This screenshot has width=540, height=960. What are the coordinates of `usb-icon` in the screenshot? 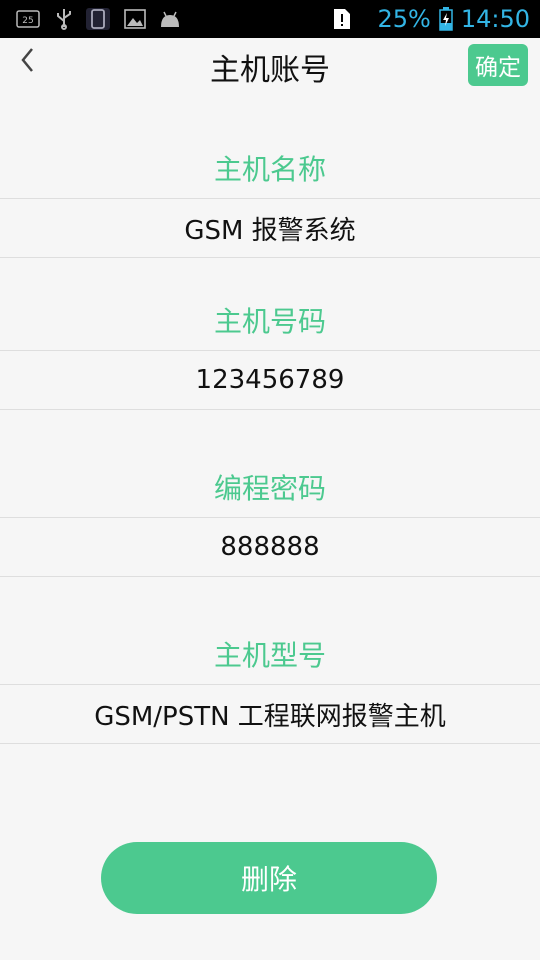 It's located at (64, 19).